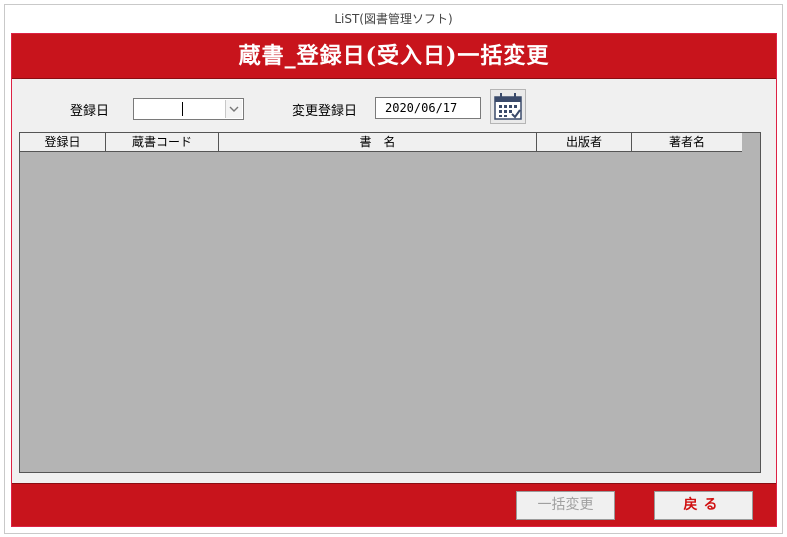 This screenshot has width=787, height=537. I want to click on column-header-register-date: 登録日, so click(63, 142).